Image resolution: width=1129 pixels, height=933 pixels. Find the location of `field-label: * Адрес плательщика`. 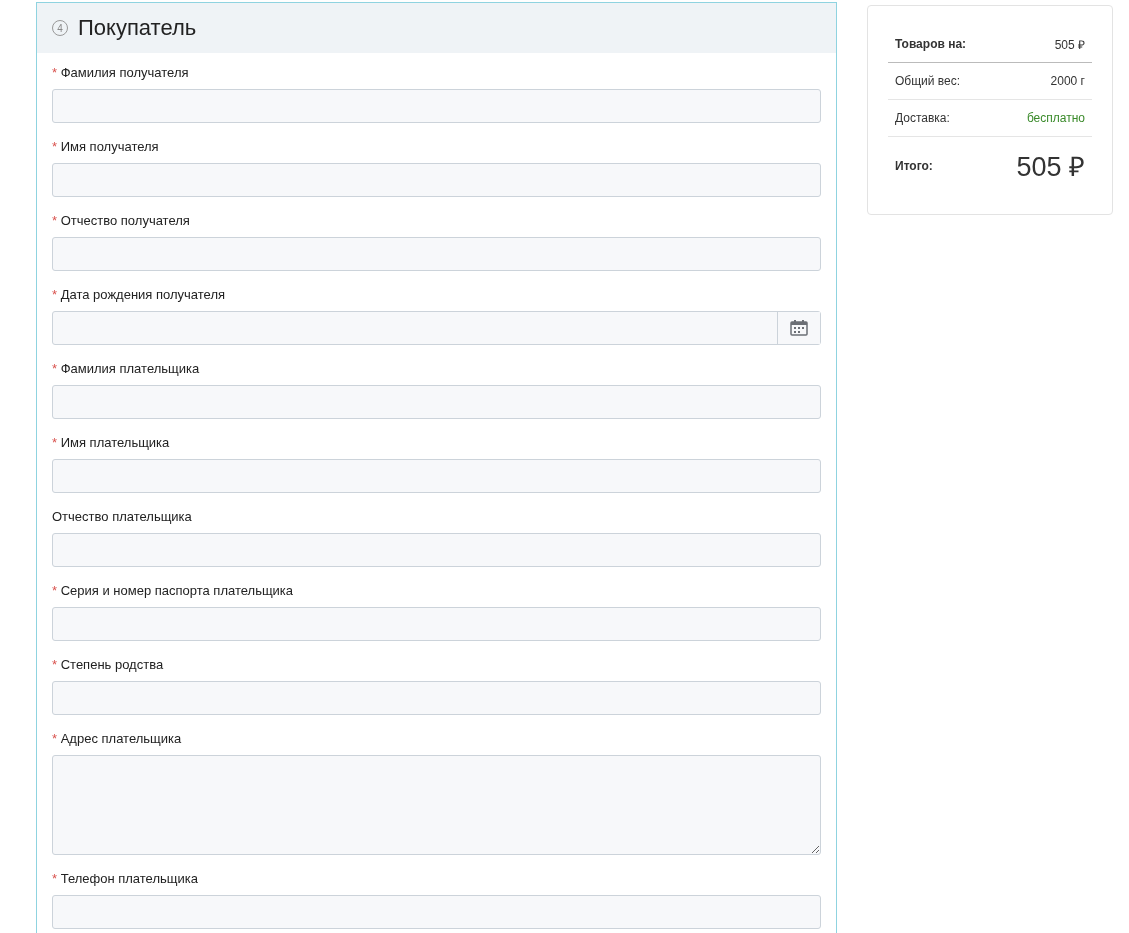

field-label: * Адрес плательщика is located at coordinates (117, 739).